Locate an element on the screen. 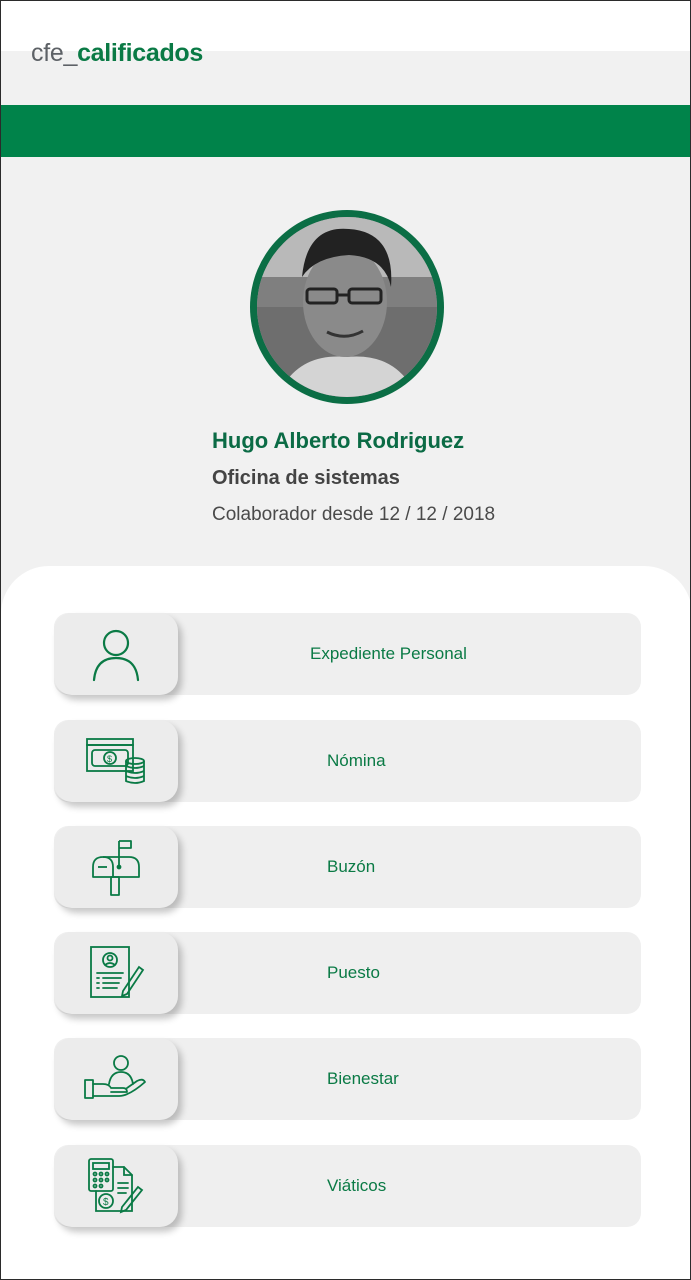  avatar is located at coordinates (347, 307).